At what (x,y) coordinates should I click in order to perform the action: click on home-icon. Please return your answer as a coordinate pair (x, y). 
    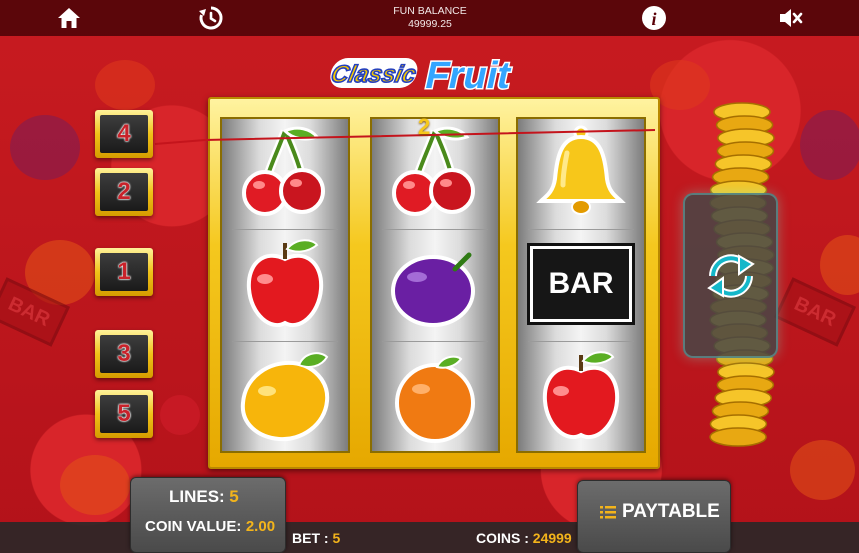
    Looking at the image, I should click on (69, 18).